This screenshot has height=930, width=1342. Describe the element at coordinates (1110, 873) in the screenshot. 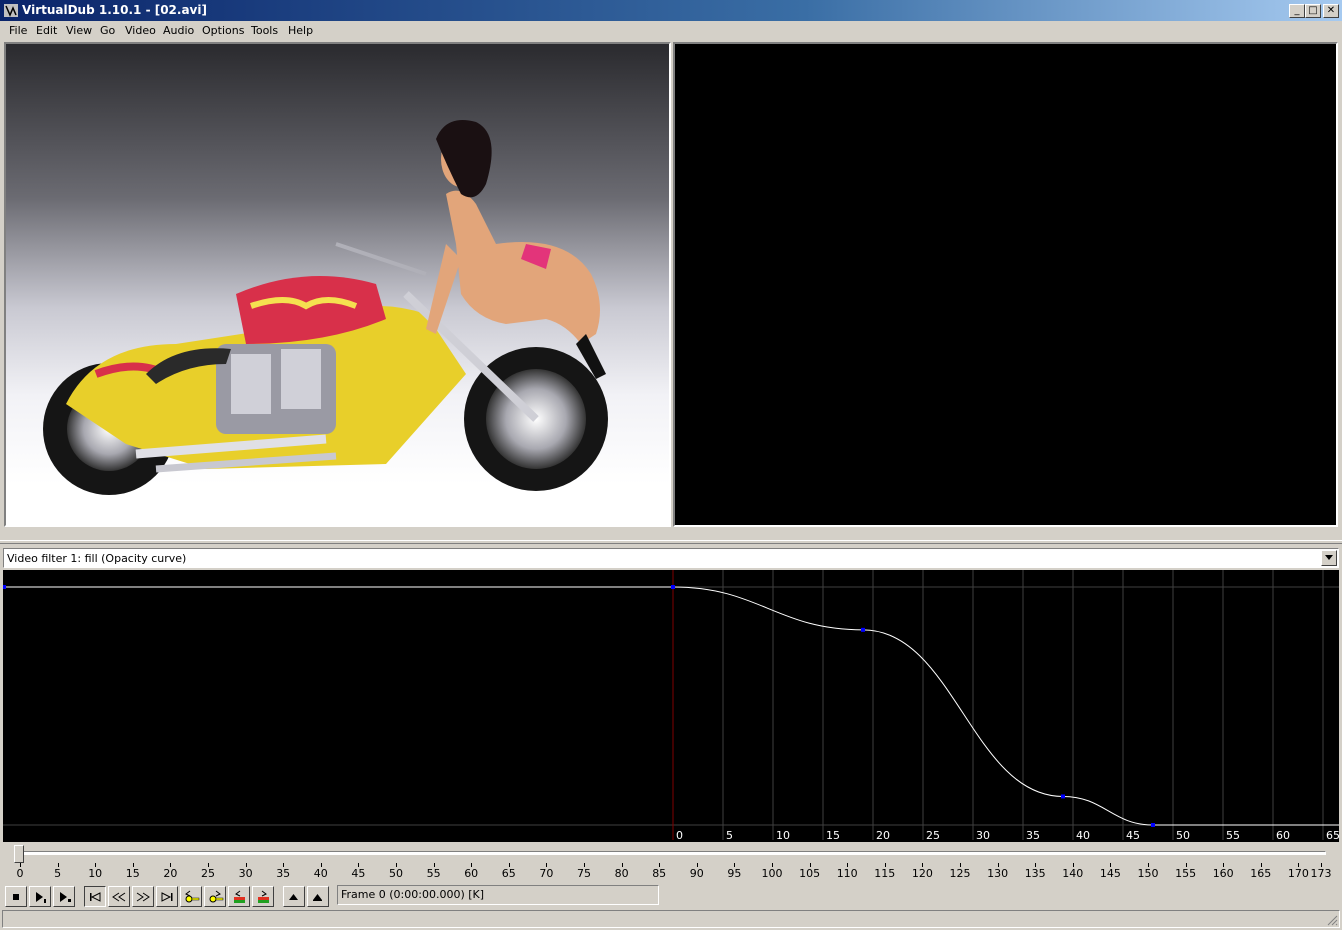

I see `timeline-tick-label: 145` at that location.